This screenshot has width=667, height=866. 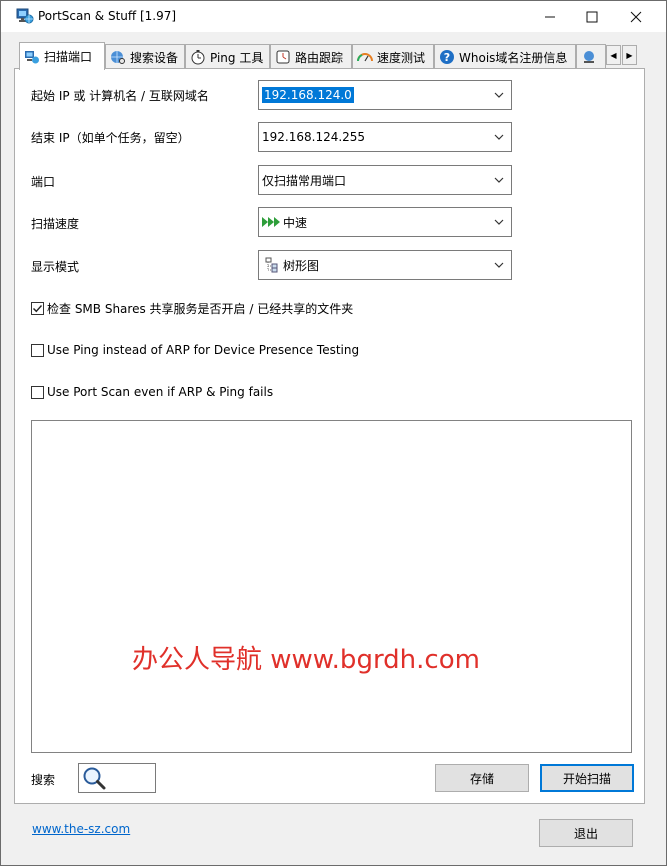 What do you see at coordinates (198, 57) in the screenshot?
I see `stopwatch-icon` at bounding box center [198, 57].